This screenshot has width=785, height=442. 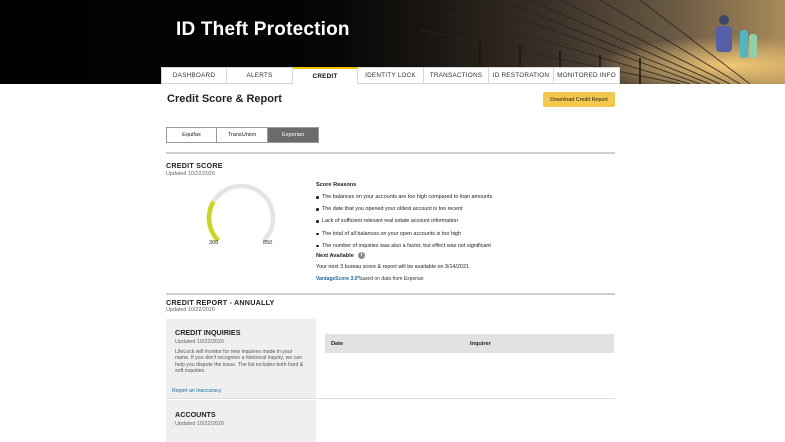 What do you see at coordinates (208, 332) in the screenshot?
I see `credit-inquiries-title: CREDIT INQUIRIES` at bounding box center [208, 332].